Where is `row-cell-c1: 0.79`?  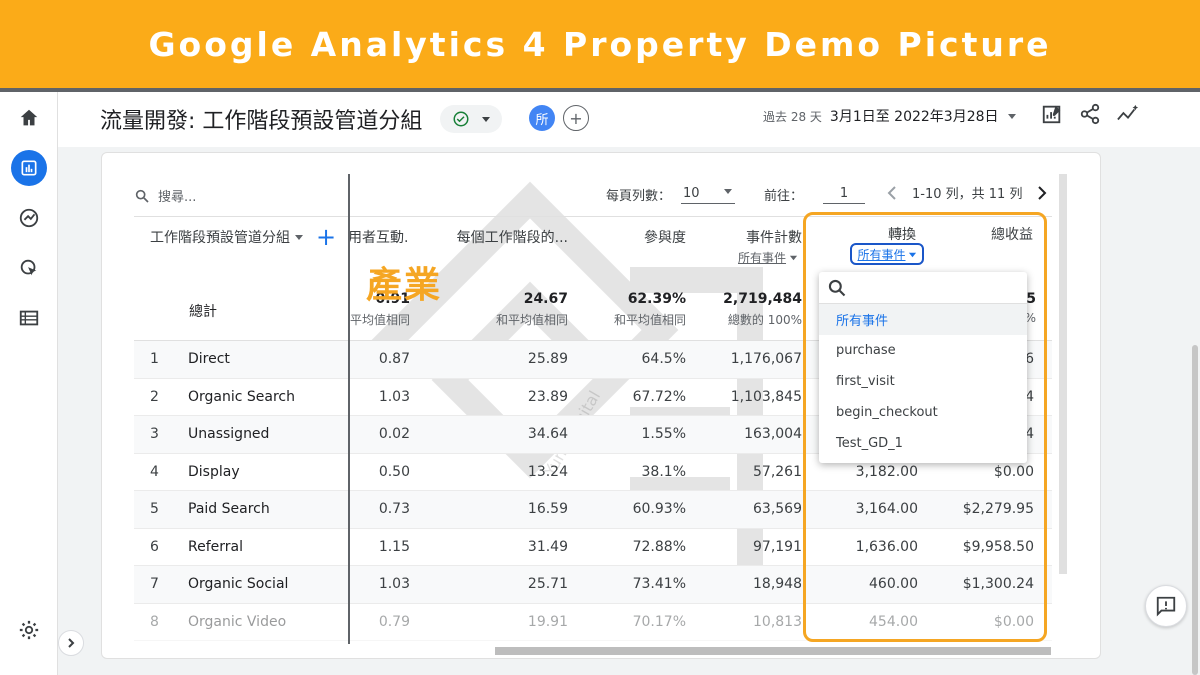
row-cell-c1: 0.79 is located at coordinates (394, 621).